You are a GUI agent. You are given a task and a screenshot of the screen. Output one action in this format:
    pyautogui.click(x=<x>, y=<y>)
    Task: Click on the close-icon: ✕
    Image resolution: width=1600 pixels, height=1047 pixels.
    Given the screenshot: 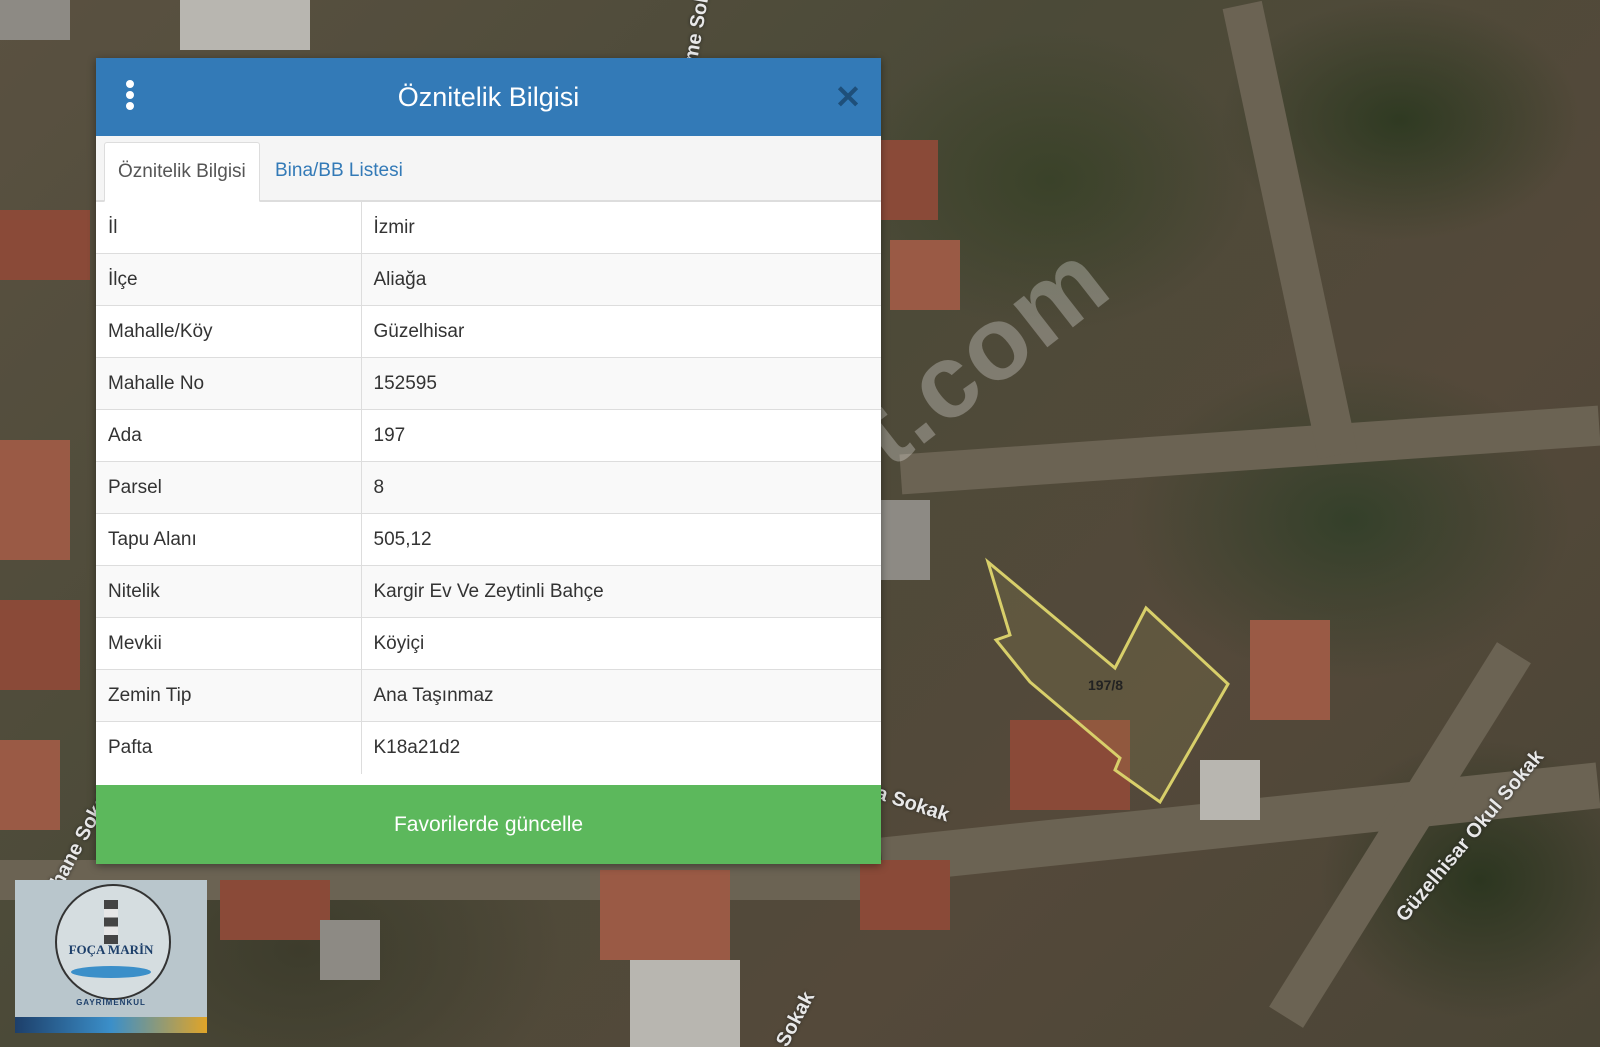 What is the action you would take?
    pyautogui.click(x=848, y=97)
    